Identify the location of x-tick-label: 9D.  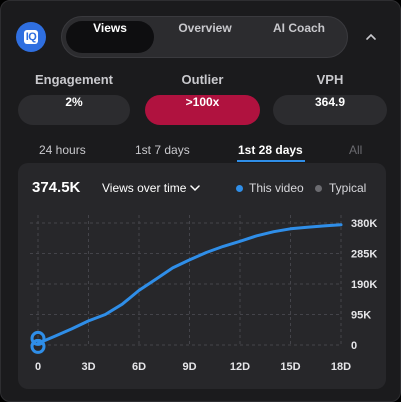
(189, 367).